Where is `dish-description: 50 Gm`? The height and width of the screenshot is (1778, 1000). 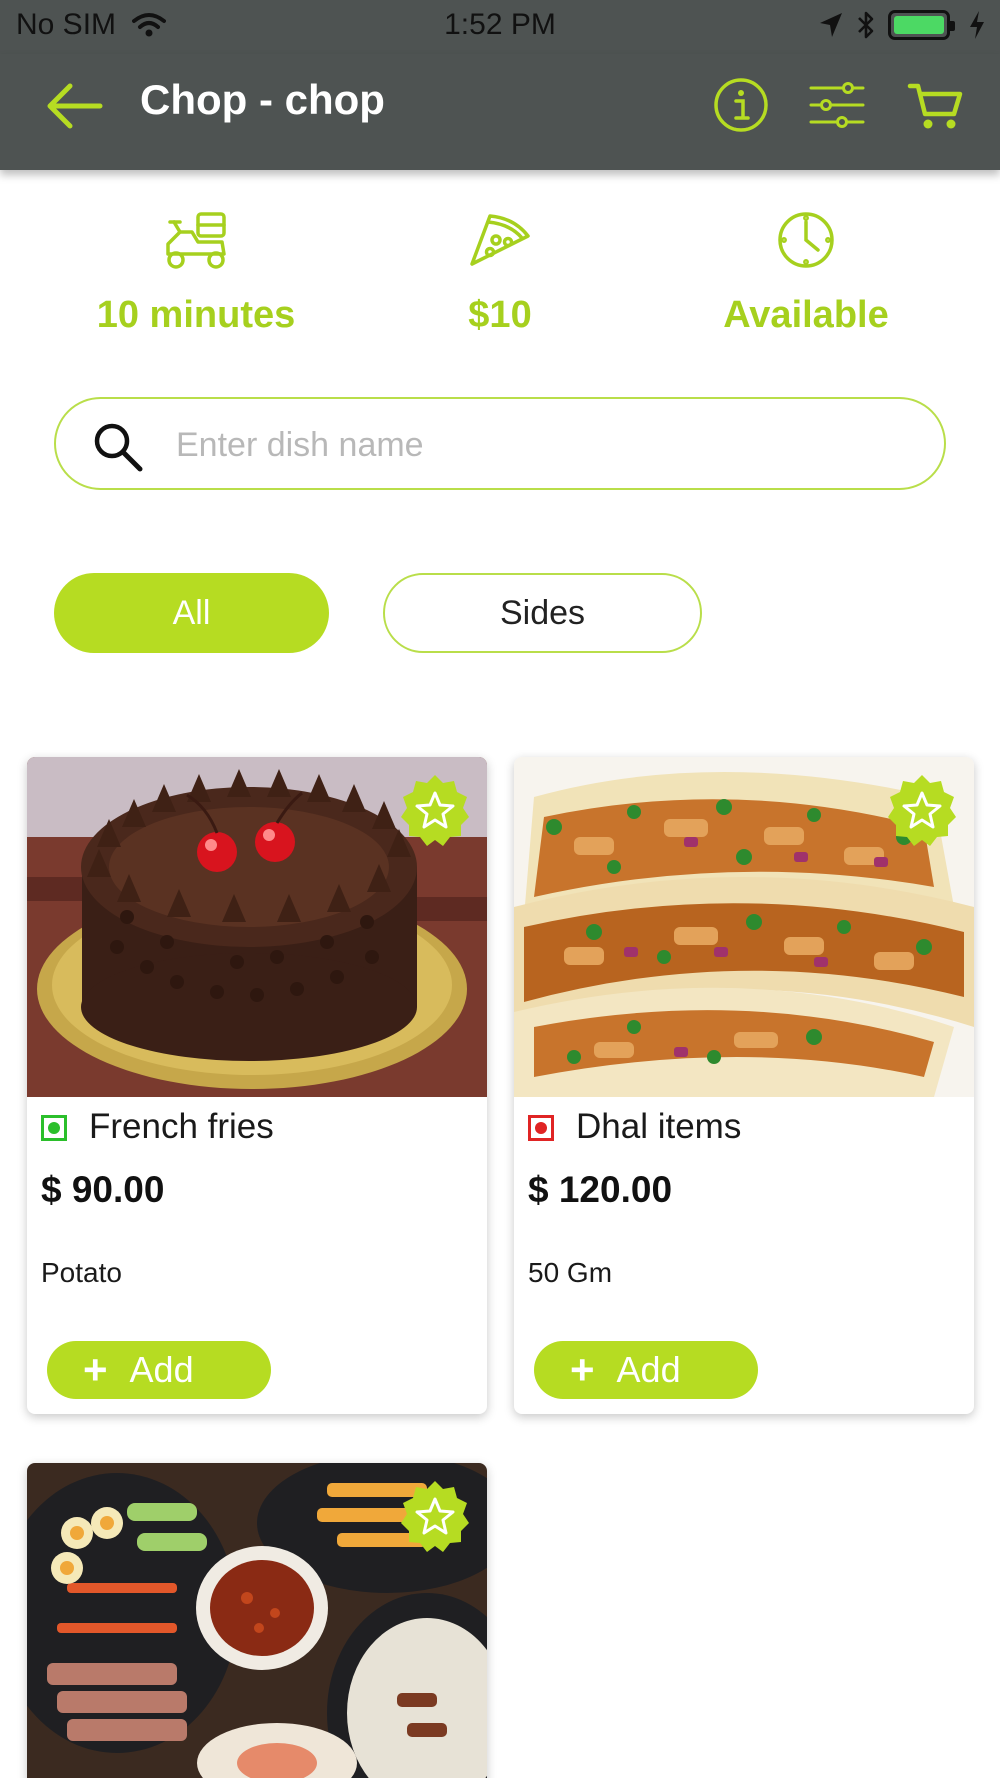
dish-description: 50 Gm is located at coordinates (570, 1272).